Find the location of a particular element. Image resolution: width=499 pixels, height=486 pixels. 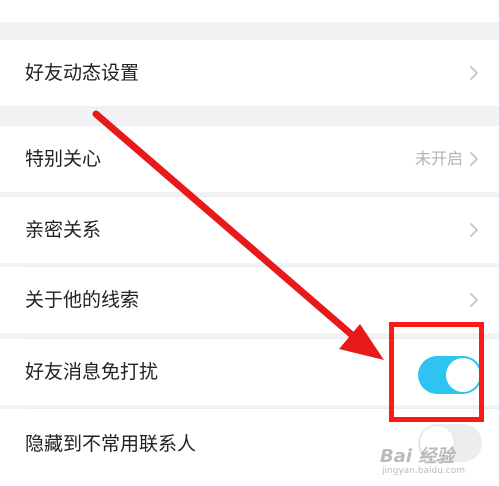

row-label: 关于他的线索 is located at coordinates (82, 300).